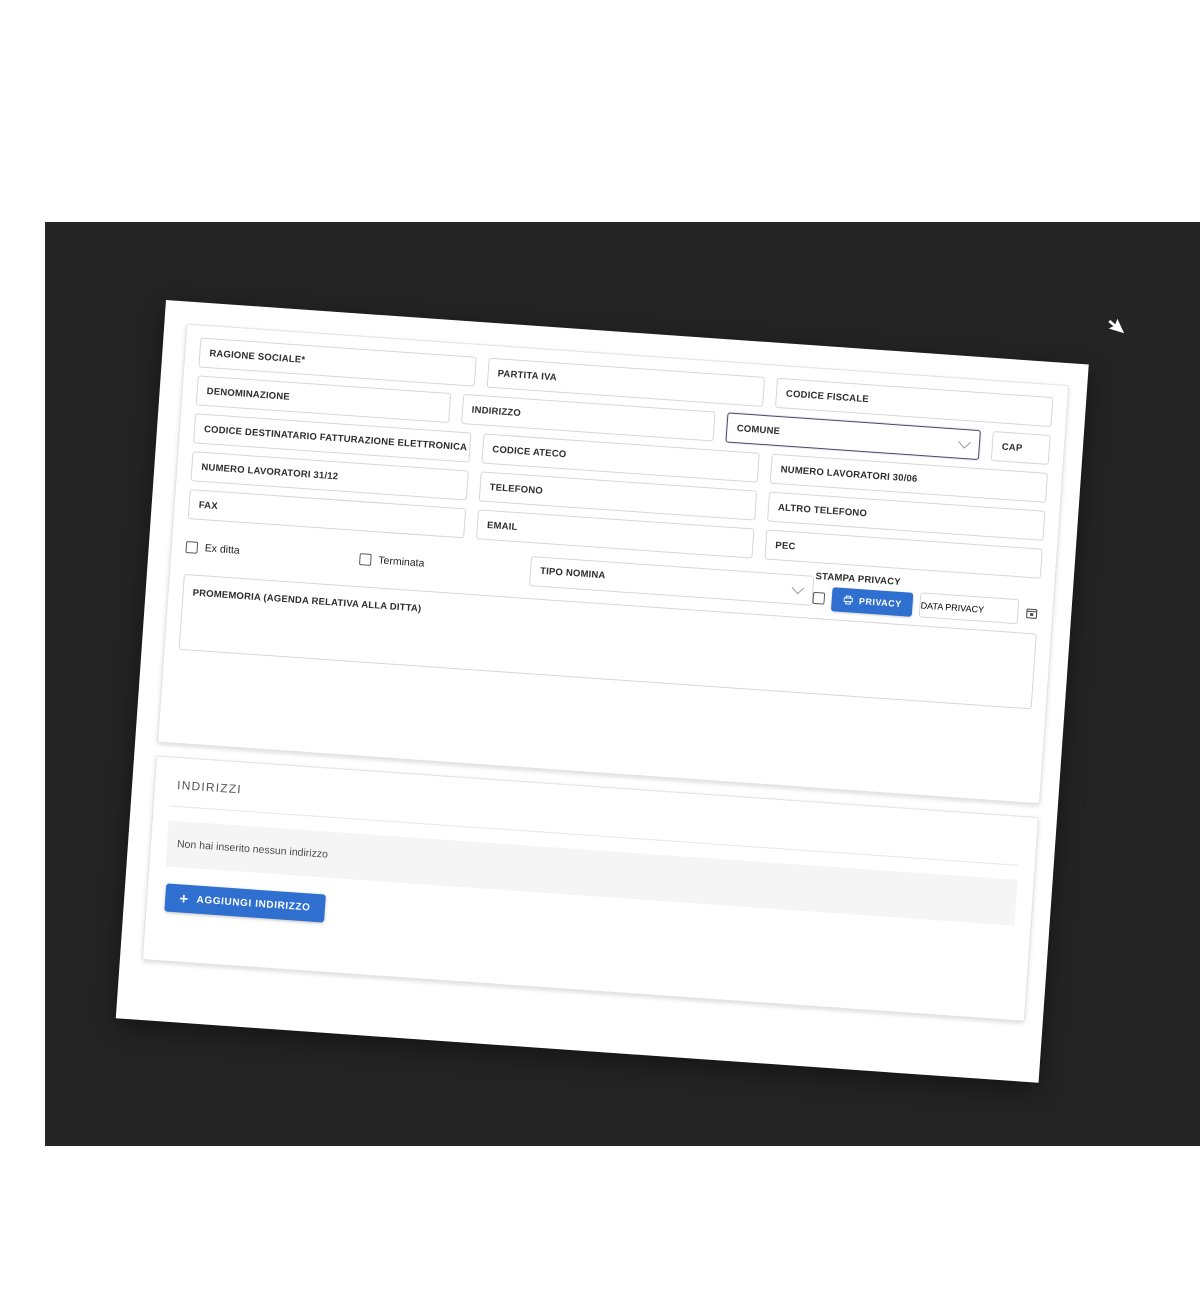 Image resolution: width=1200 pixels, height=1294 pixels. What do you see at coordinates (758, 429) in the screenshot?
I see `field-label: COMUNE` at bounding box center [758, 429].